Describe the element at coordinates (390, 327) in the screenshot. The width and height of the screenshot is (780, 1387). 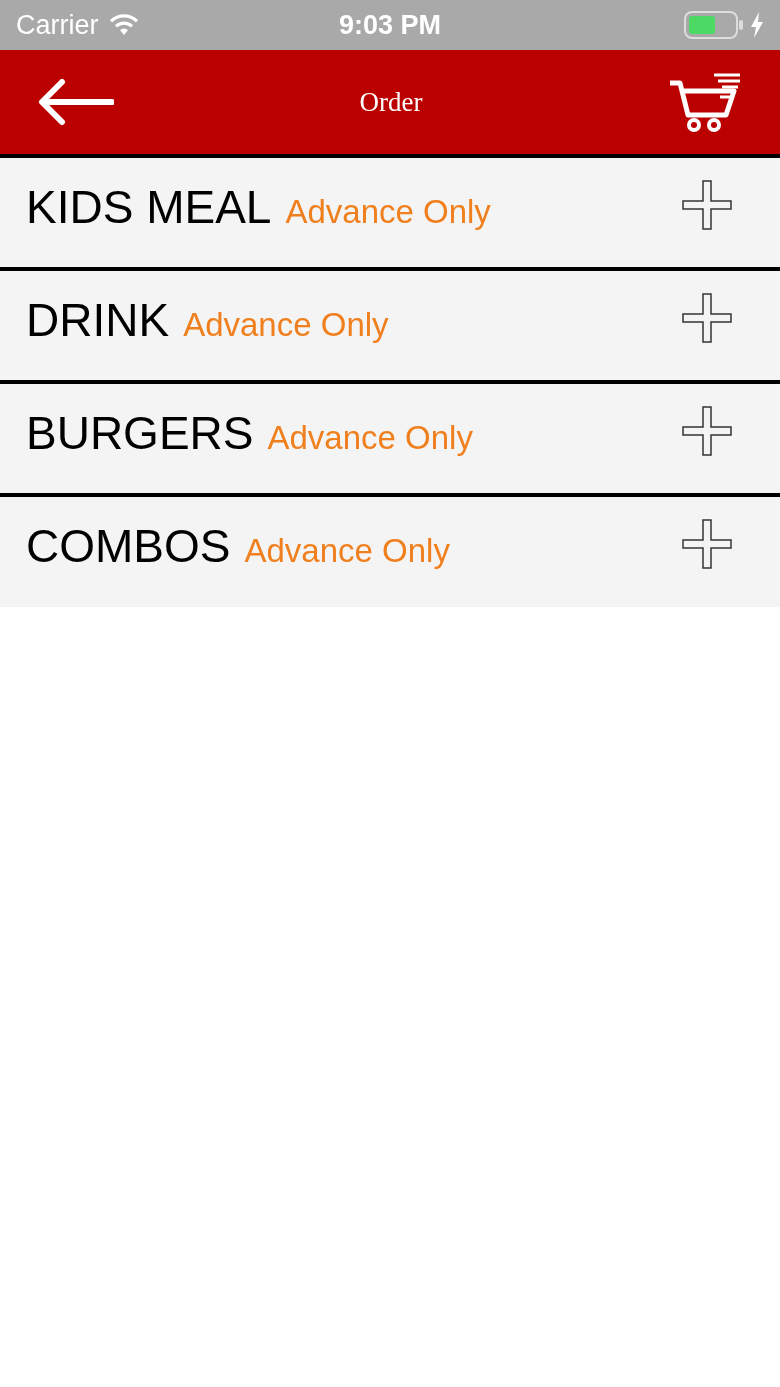
I see `category-row: DRINK Advance Only` at that location.